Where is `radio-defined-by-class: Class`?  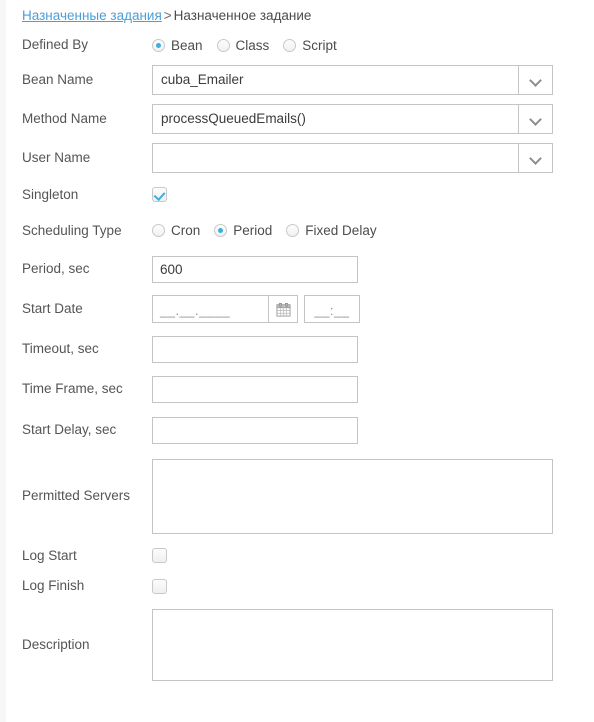 radio-defined-by-class: Class is located at coordinates (243, 45).